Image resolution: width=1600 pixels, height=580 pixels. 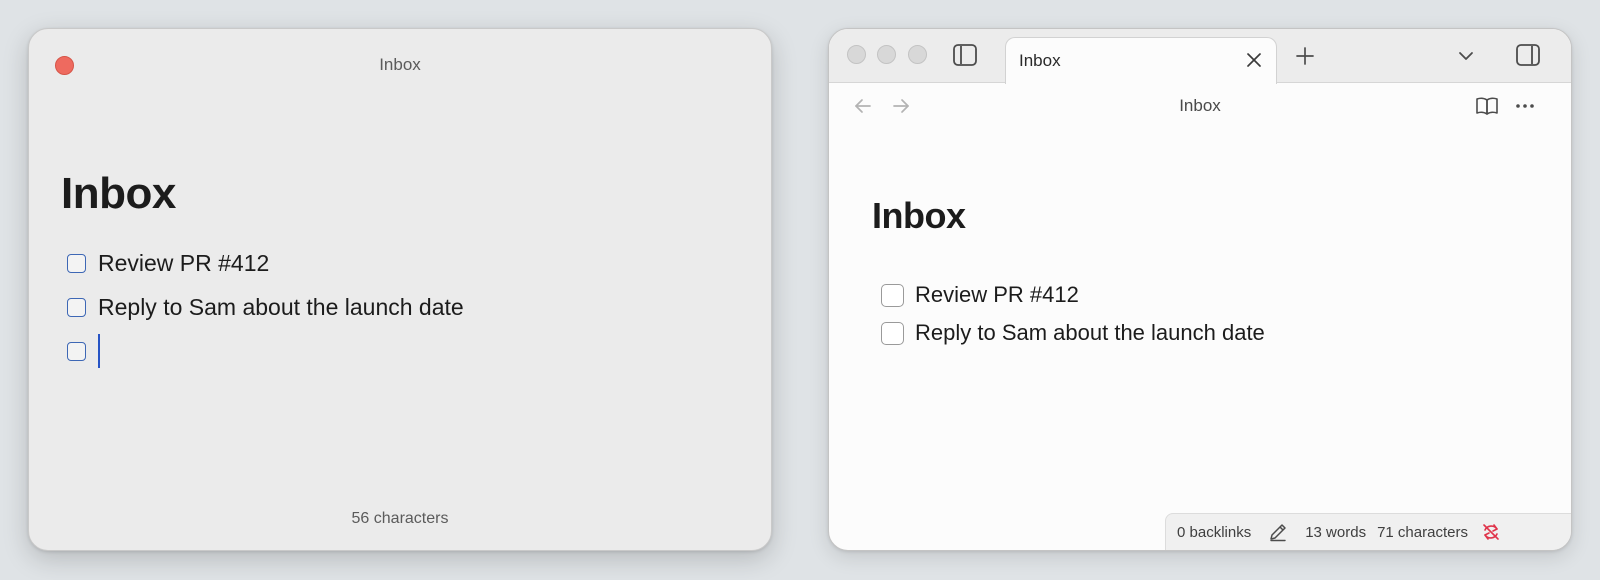 I want to click on backlinks-count: 0 backlinks, so click(x=1214, y=532).